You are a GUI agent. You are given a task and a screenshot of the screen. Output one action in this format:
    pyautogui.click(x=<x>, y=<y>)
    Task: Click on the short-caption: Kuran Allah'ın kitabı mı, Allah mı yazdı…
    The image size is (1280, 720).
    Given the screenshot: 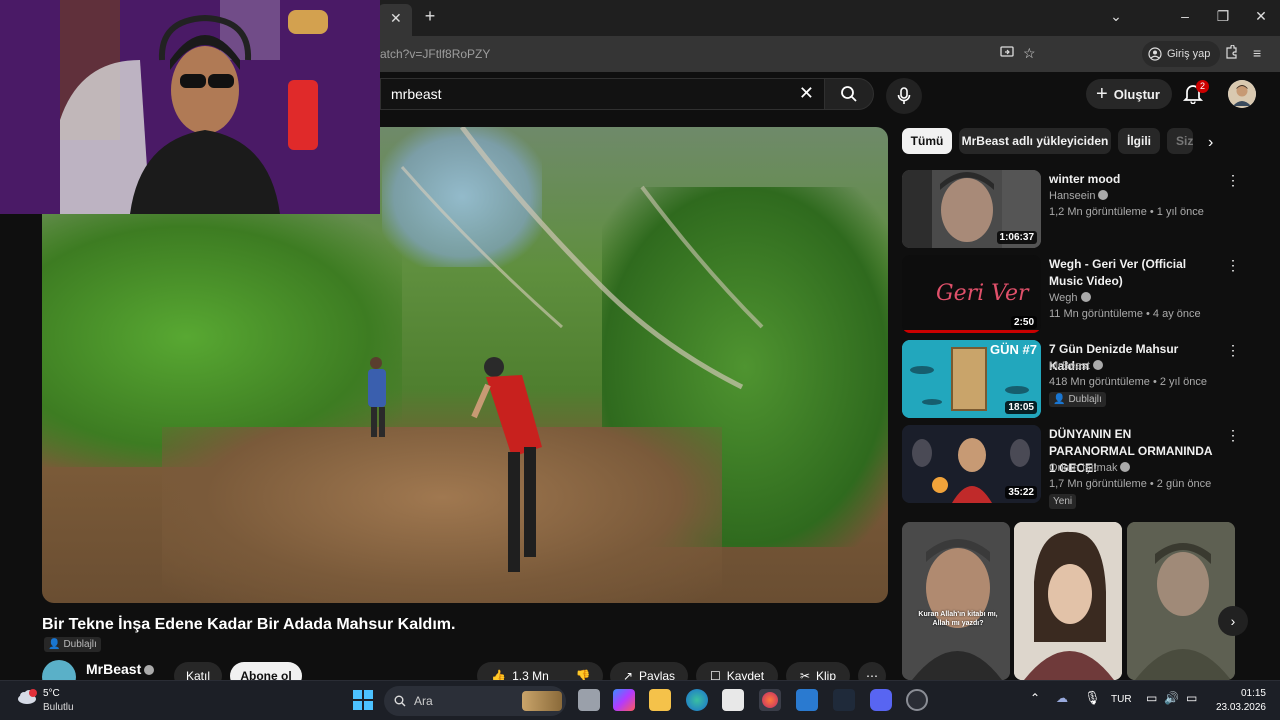 What is the action you would take?
    pyautogui.click(x=958, y=619)
    